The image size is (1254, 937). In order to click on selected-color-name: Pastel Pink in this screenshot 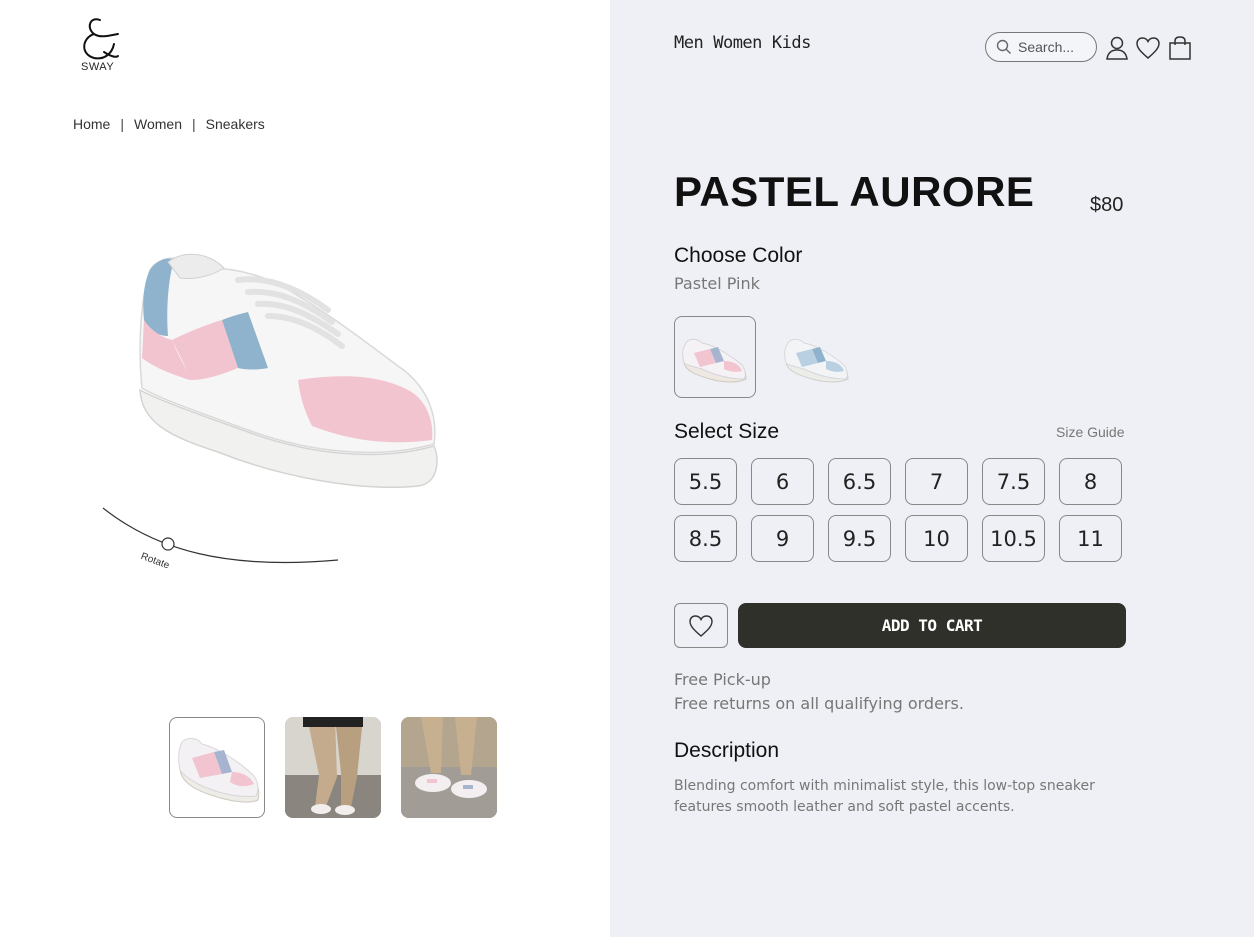, I will do `click(717, 283)`.